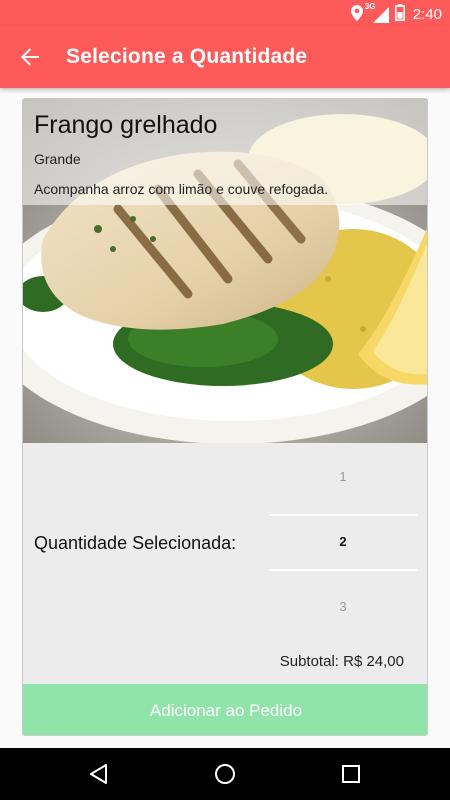  What do you see at coordinates (343, 542) in the screenshot?
I see `quantity-option-selected: 2` at bounding box center [343, 542].